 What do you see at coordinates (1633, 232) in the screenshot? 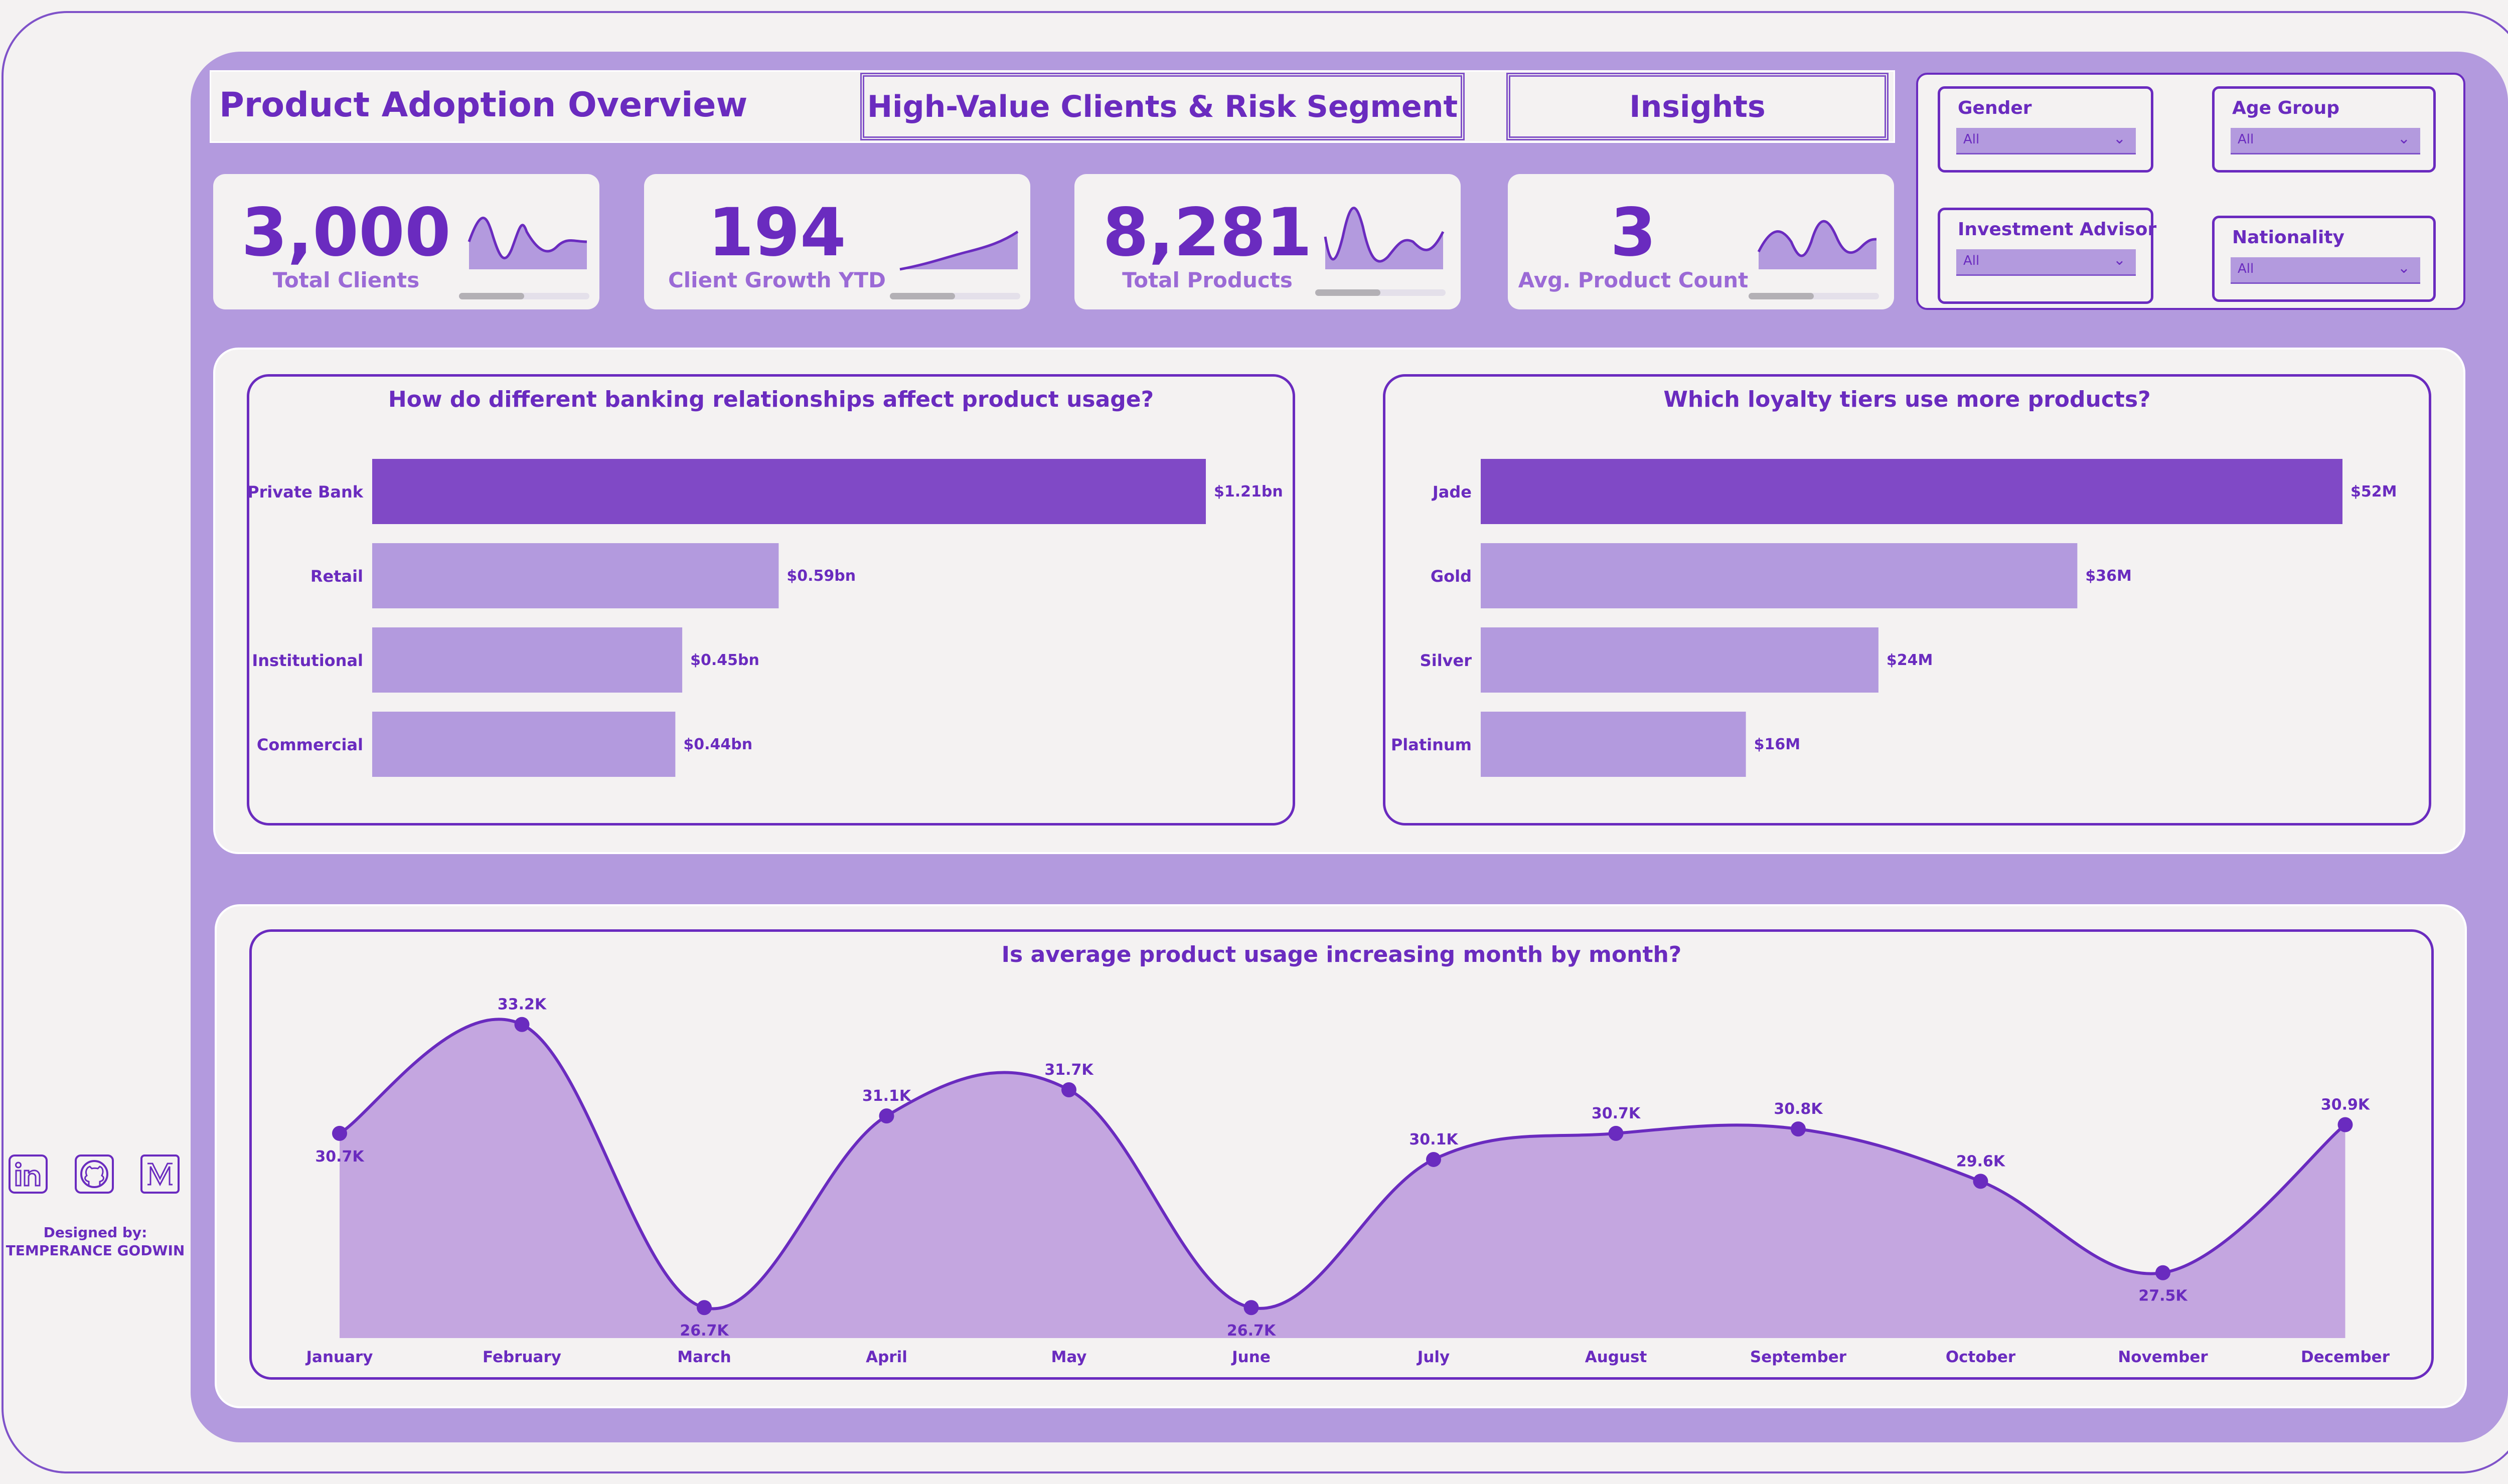
I see `kpi-value: 3` at bounding box center [1633, 232].